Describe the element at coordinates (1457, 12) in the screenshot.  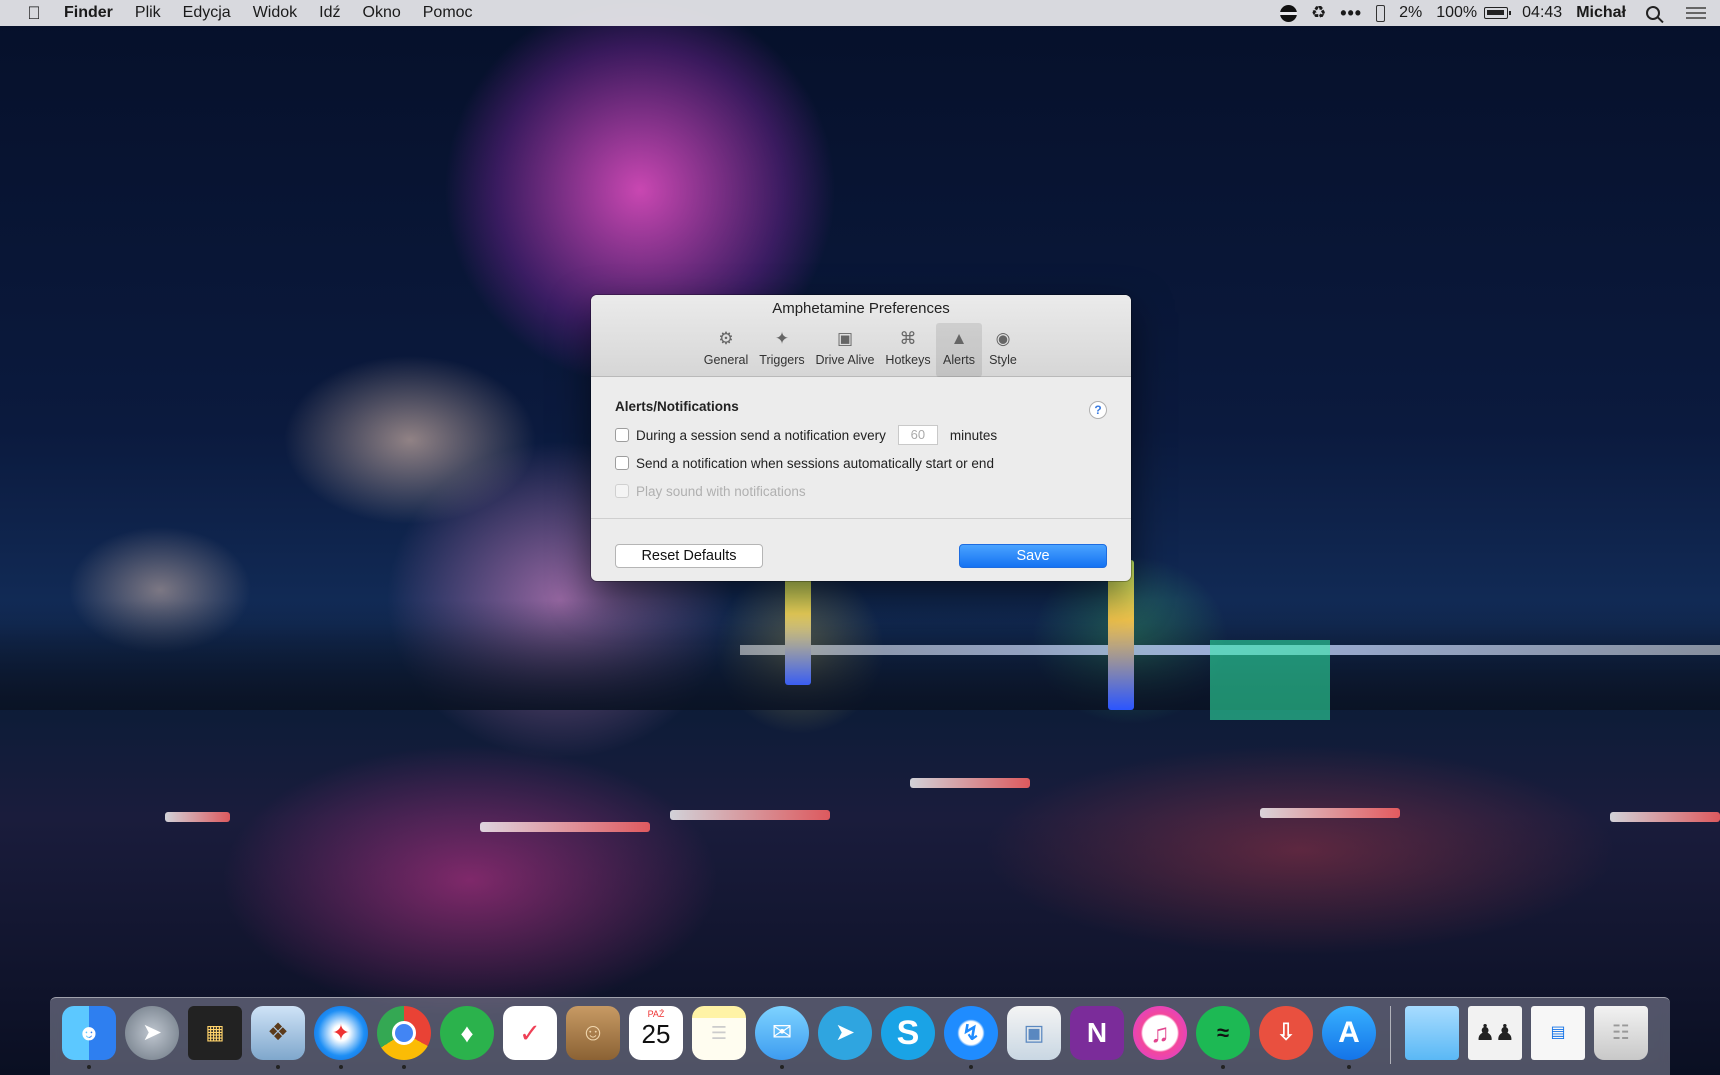
I see `battery-percent: 100%` at that location.